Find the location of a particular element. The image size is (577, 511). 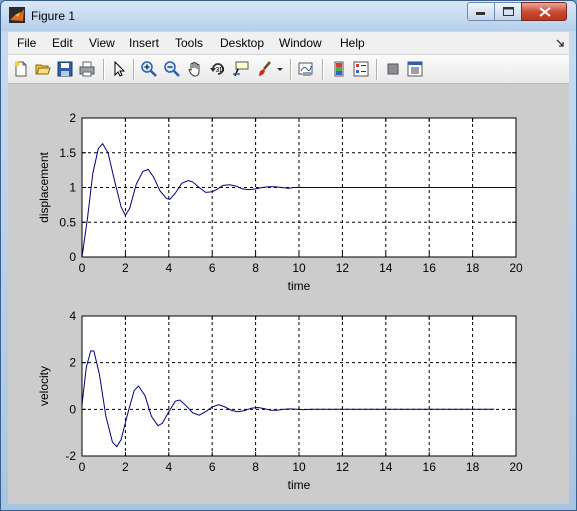

maximize-button is located at coordinates (508, 11).